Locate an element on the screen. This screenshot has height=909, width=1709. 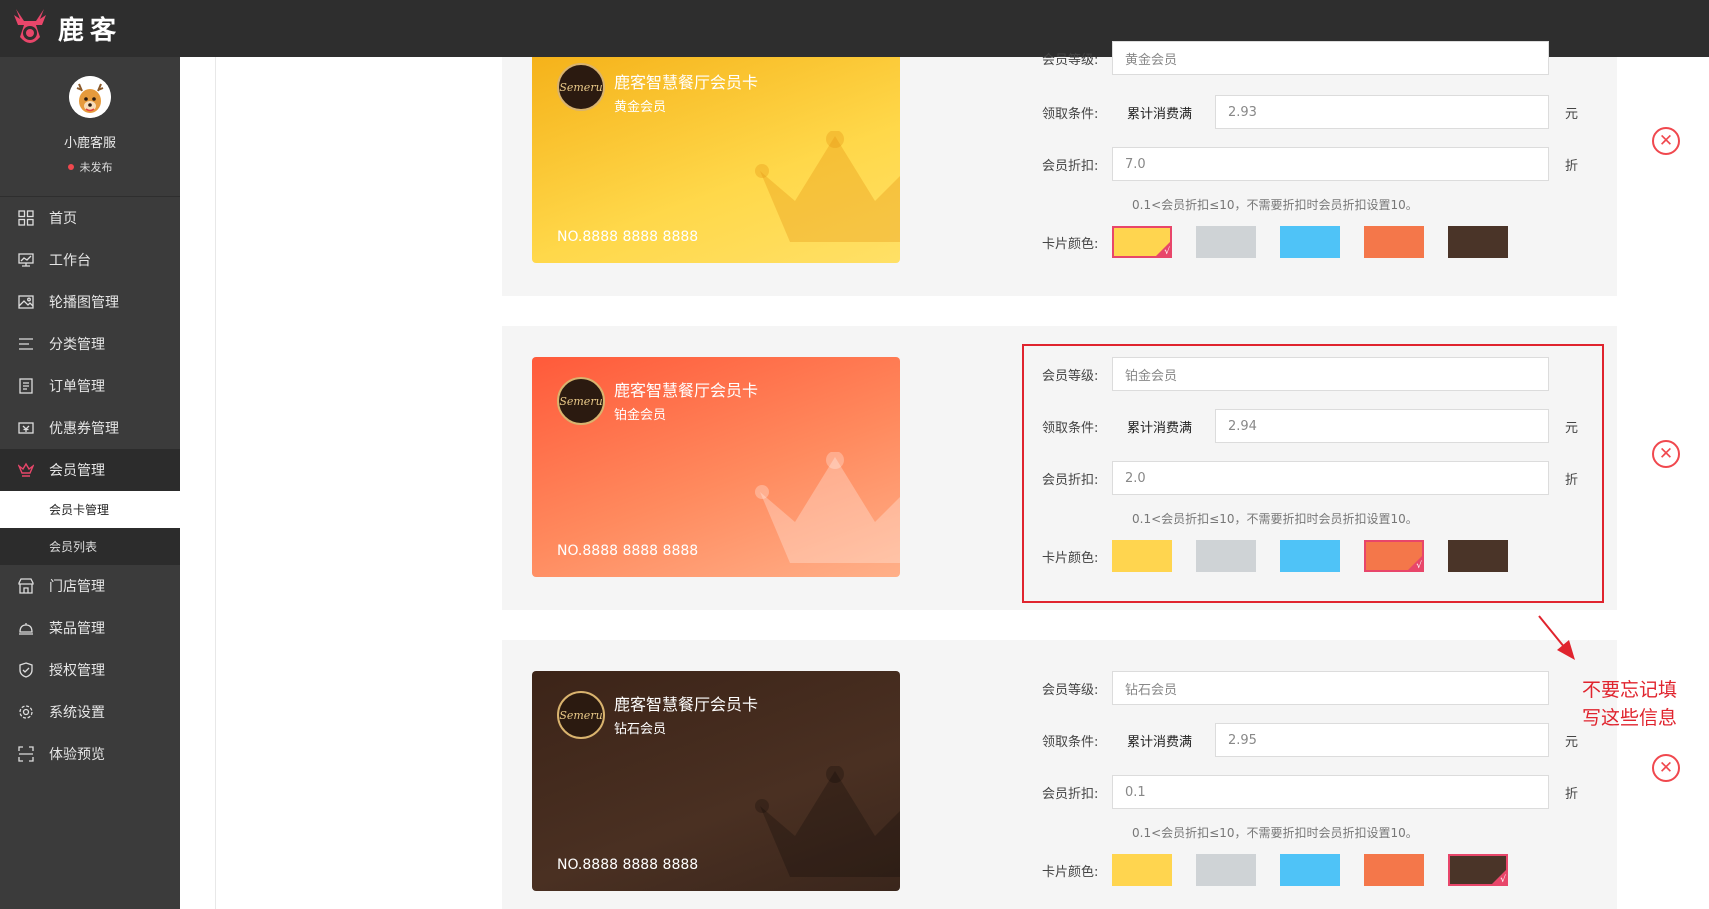
arrow-icon is located at coordinates (1556, 637).